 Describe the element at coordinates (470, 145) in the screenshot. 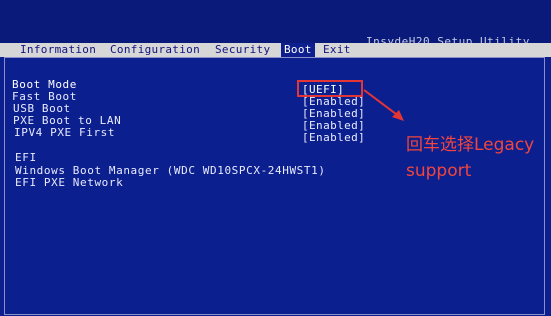

I see `annotation-line1: 回车选择Legacy` at that location.